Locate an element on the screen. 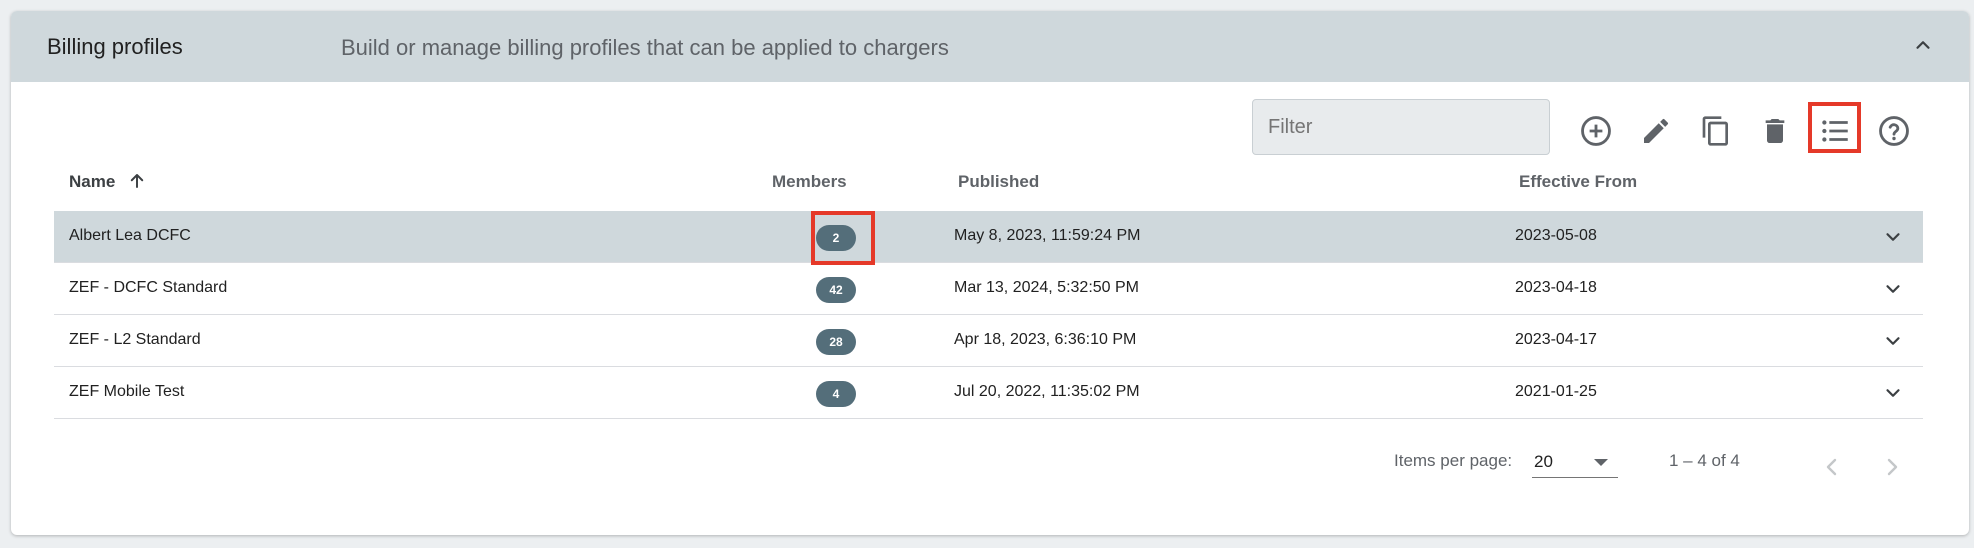 The image size is (1974, 548). list-view-button is located at coordinates (1835, 131).